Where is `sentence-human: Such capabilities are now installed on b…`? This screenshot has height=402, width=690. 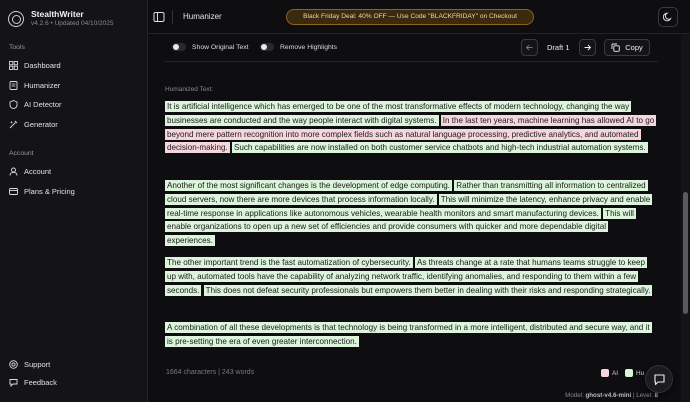
sentence-human: Such capabilities are now installed on b… is located at coordinates (439, 148).